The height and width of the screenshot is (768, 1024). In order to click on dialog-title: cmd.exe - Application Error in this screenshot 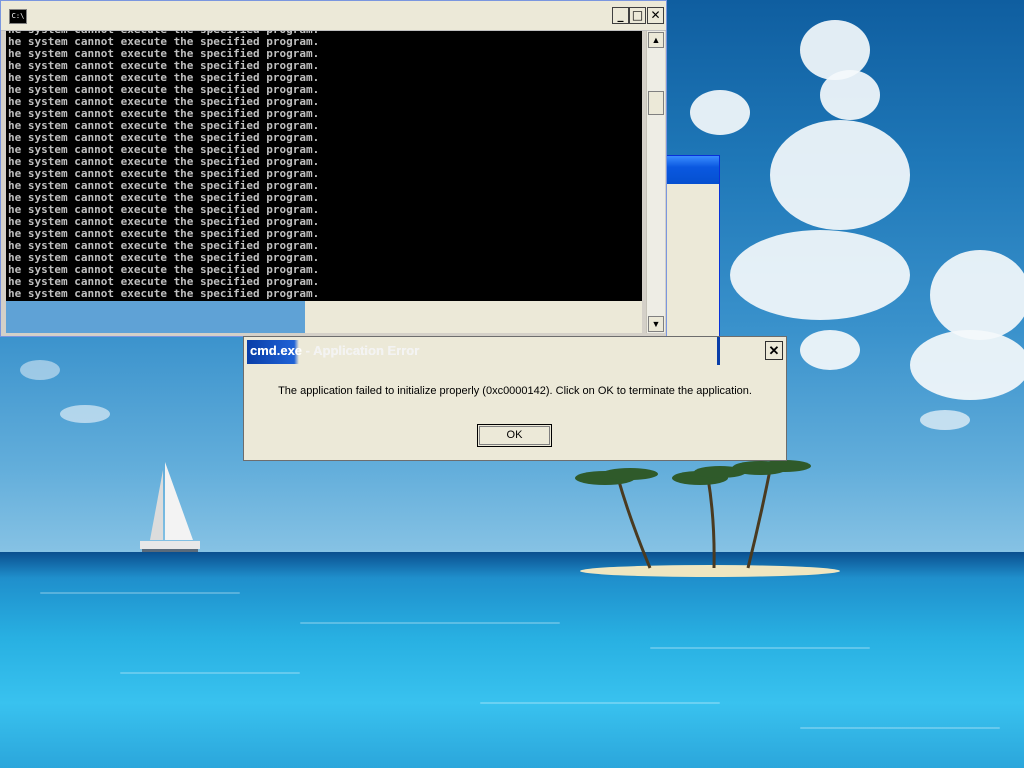, I will do `click(334, 350)`.